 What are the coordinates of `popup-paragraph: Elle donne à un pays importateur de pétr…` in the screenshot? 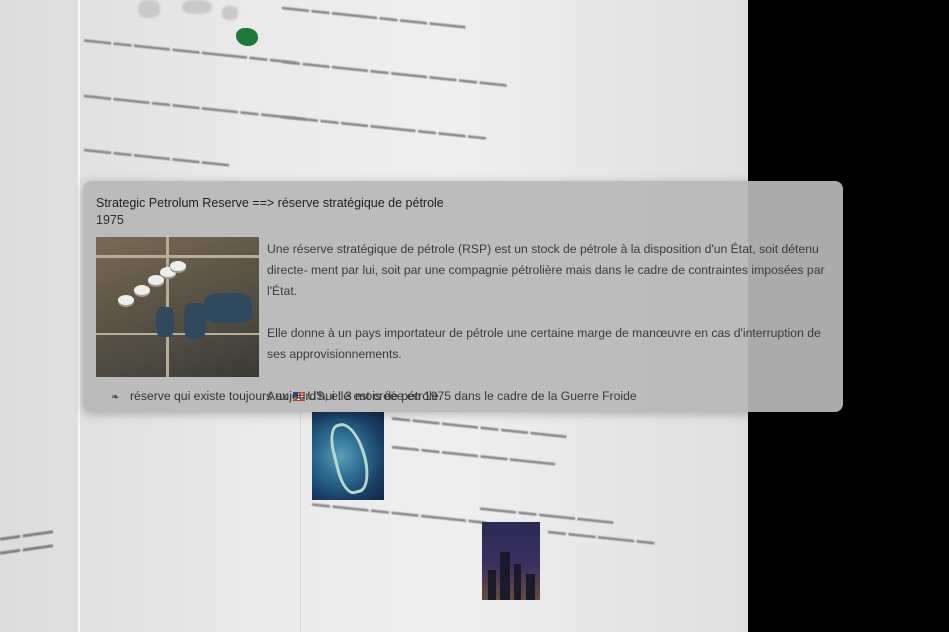 It's located at (544, 343).